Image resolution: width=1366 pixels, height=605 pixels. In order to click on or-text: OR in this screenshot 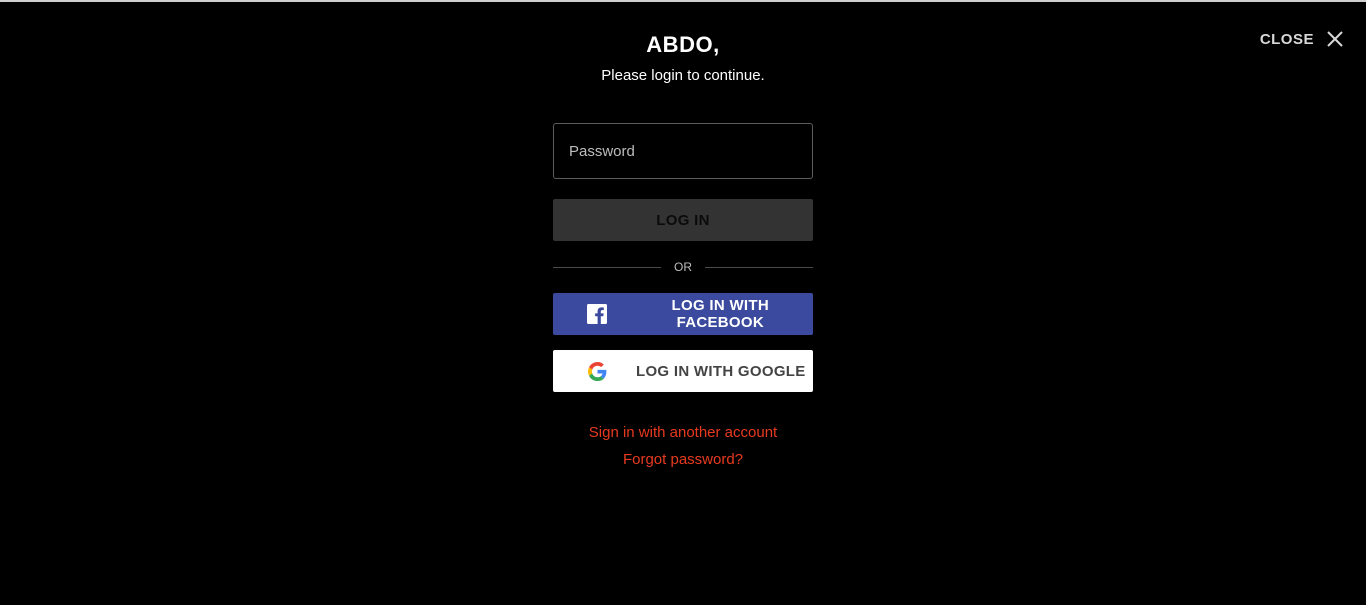, I will do `click(683, 267)`.